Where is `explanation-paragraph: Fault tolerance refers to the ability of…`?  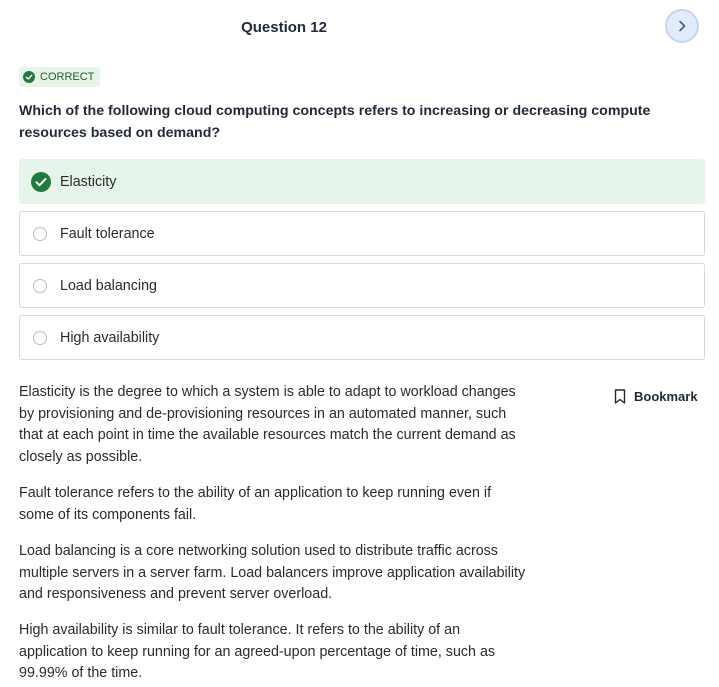
explanation-paragraph: Fault tolerance refers to the ability of… is located at coordinates (255, 504).